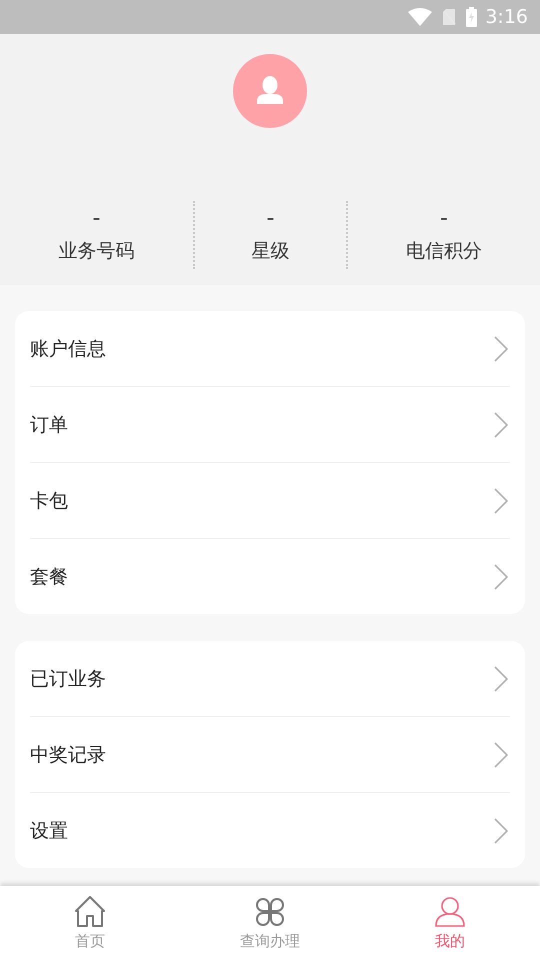  What do you see at coordinates (472, 17) in the screenshot?
I see `battery-icon` at bounding box center [472, 17].